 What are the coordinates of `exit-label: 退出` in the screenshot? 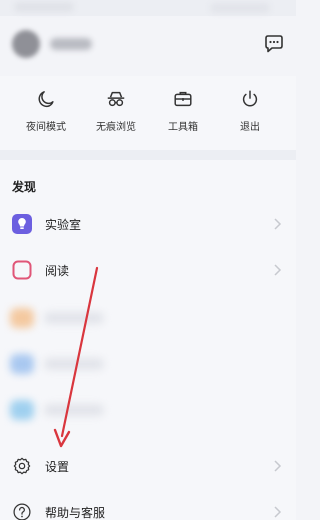 It's located at (250, 127).